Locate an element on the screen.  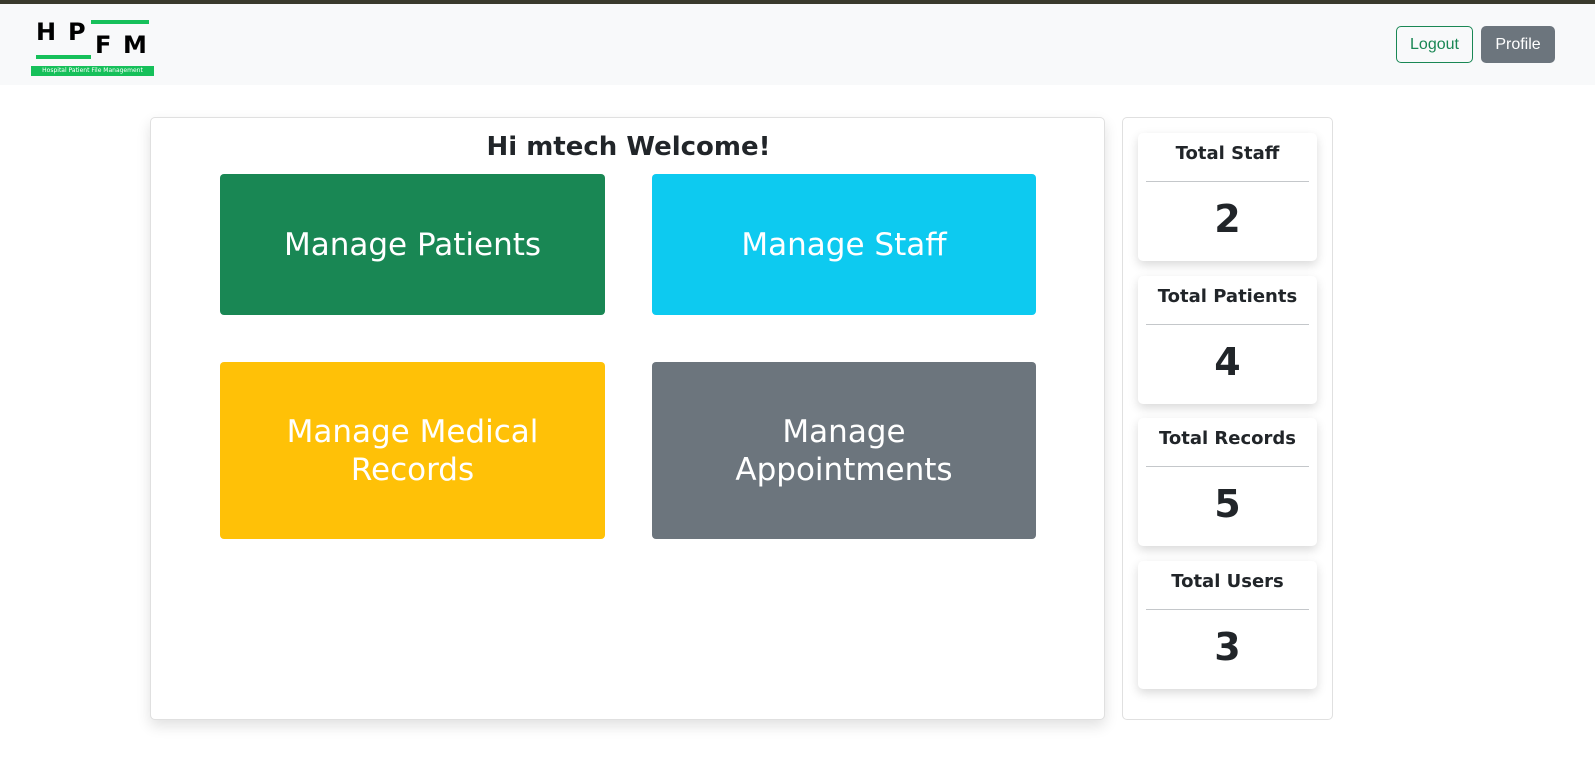
welcome-heading: Hi mtech Welcome! is located at coordinates (628, 147).